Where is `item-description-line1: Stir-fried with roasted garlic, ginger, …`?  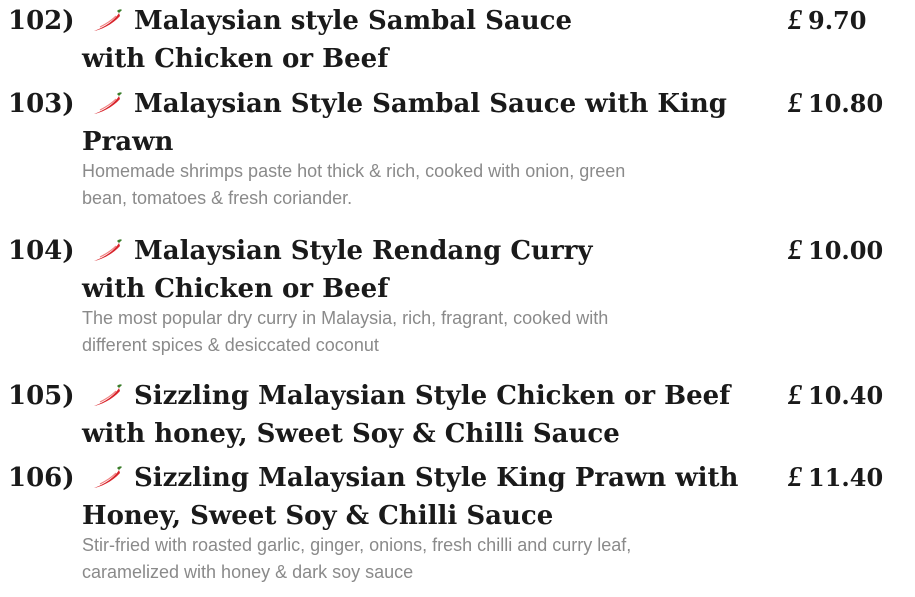 item-description-line1: Stir-fried with roasted garlic, ginger, … is located at coordinates (357, 545).